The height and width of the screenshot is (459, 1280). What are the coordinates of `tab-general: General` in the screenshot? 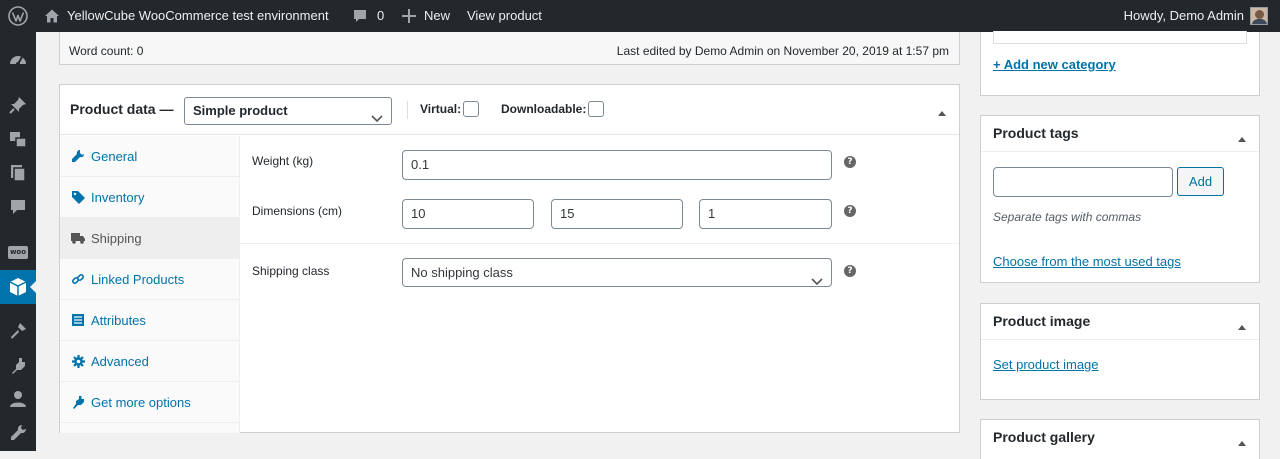 It's located at (149, 156).